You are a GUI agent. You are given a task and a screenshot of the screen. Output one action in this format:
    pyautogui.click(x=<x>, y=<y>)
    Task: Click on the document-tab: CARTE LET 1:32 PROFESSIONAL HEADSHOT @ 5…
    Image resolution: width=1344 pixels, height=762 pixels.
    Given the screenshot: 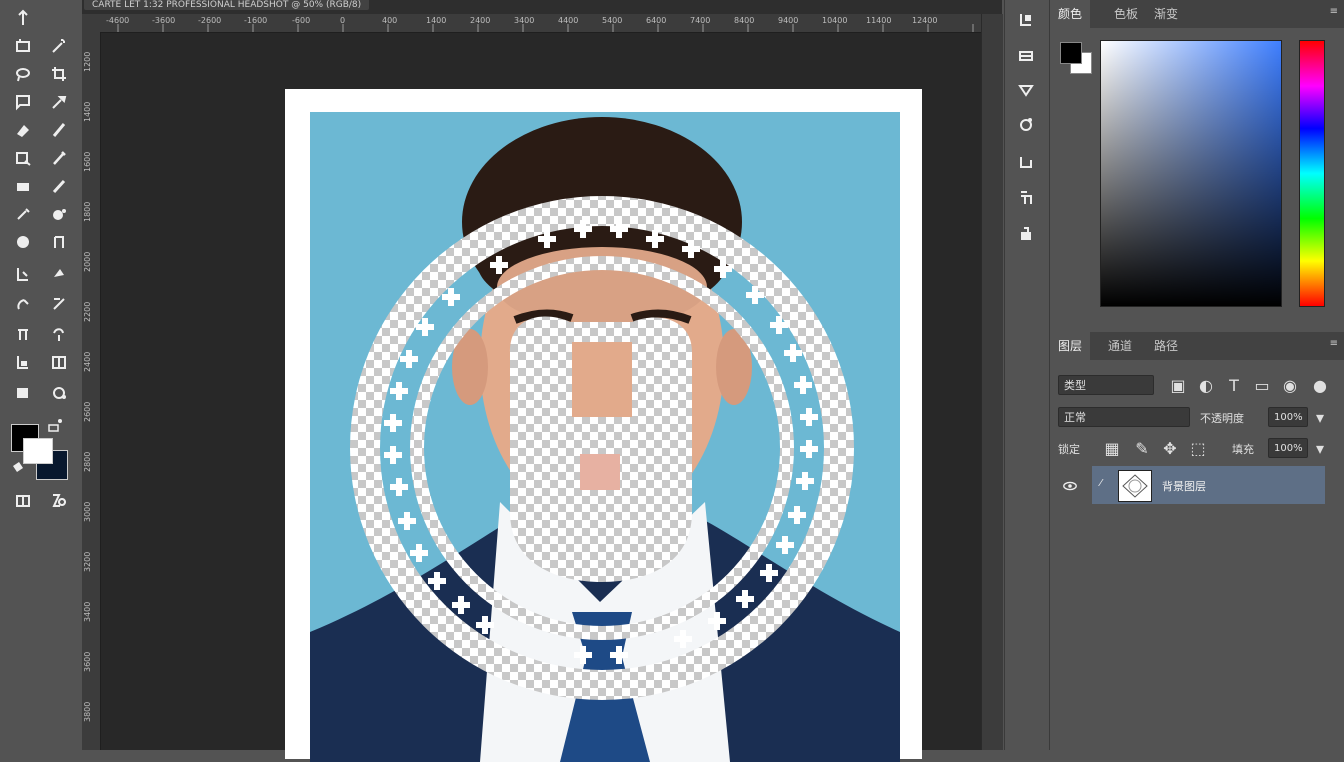 What is the action you would take?
    pyautogui.click(x=227, y=5)
    